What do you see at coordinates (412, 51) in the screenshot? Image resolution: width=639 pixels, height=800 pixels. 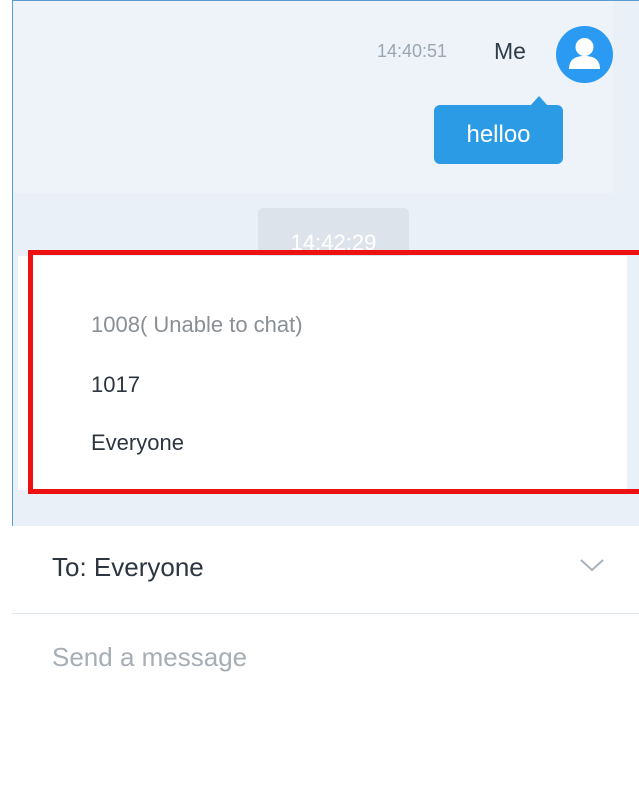 I see `message-timestamp: 14:40:51` at bounding box center [412, 51].